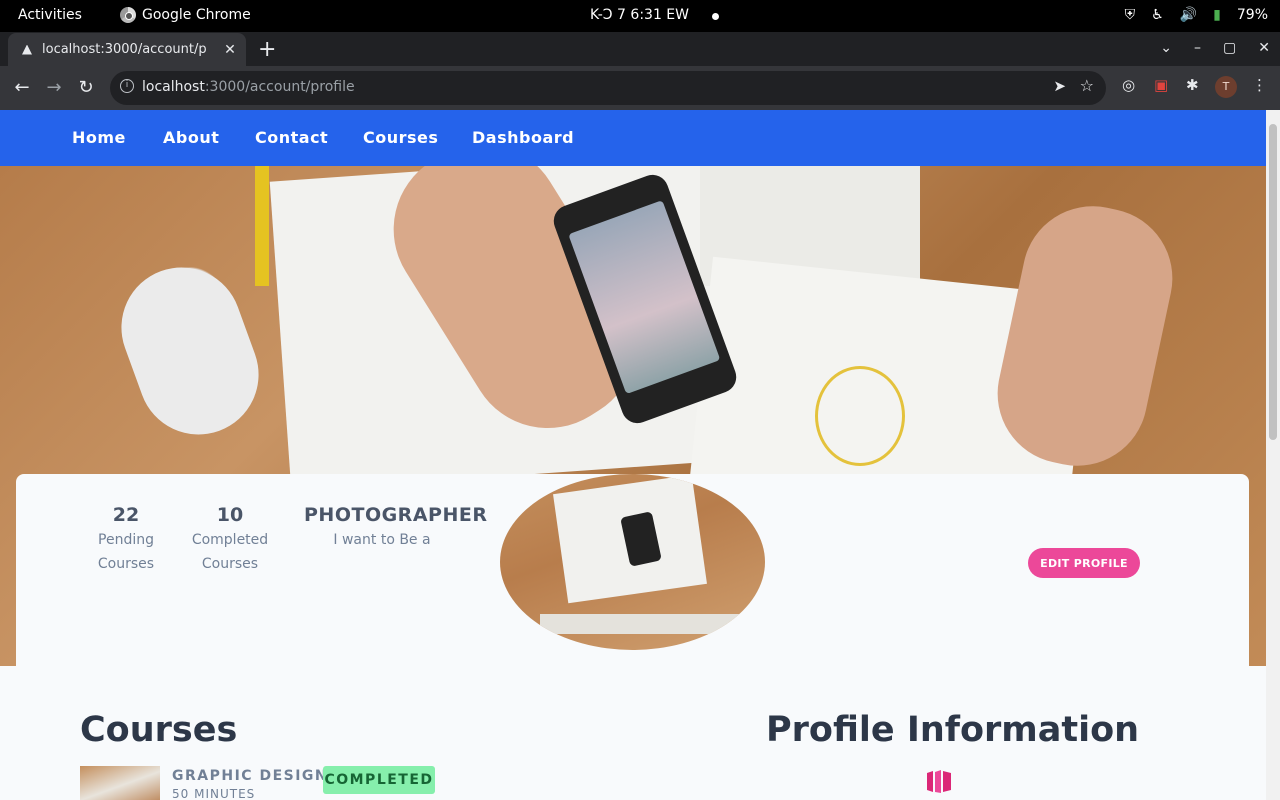 This screenshot has width=1280, height=800. I want to click on course-name: GRAPHIC DESIGN, so click(250, 776).